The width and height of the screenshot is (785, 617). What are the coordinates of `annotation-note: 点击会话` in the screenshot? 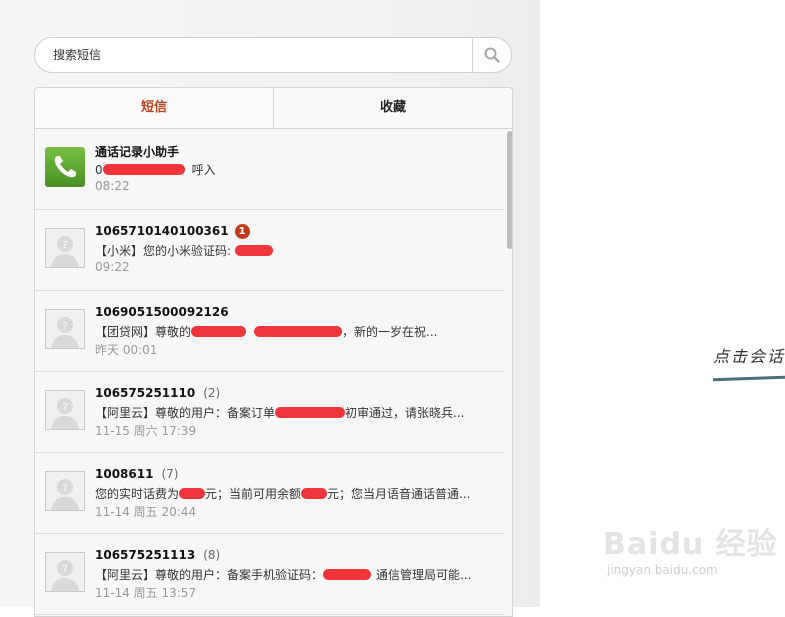 It's located at (748, 362).